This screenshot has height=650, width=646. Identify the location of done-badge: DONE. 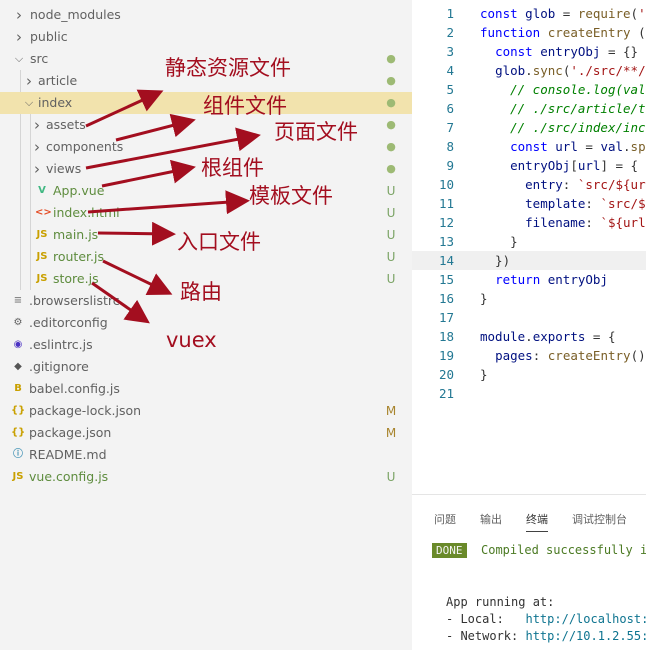
(449, 550).